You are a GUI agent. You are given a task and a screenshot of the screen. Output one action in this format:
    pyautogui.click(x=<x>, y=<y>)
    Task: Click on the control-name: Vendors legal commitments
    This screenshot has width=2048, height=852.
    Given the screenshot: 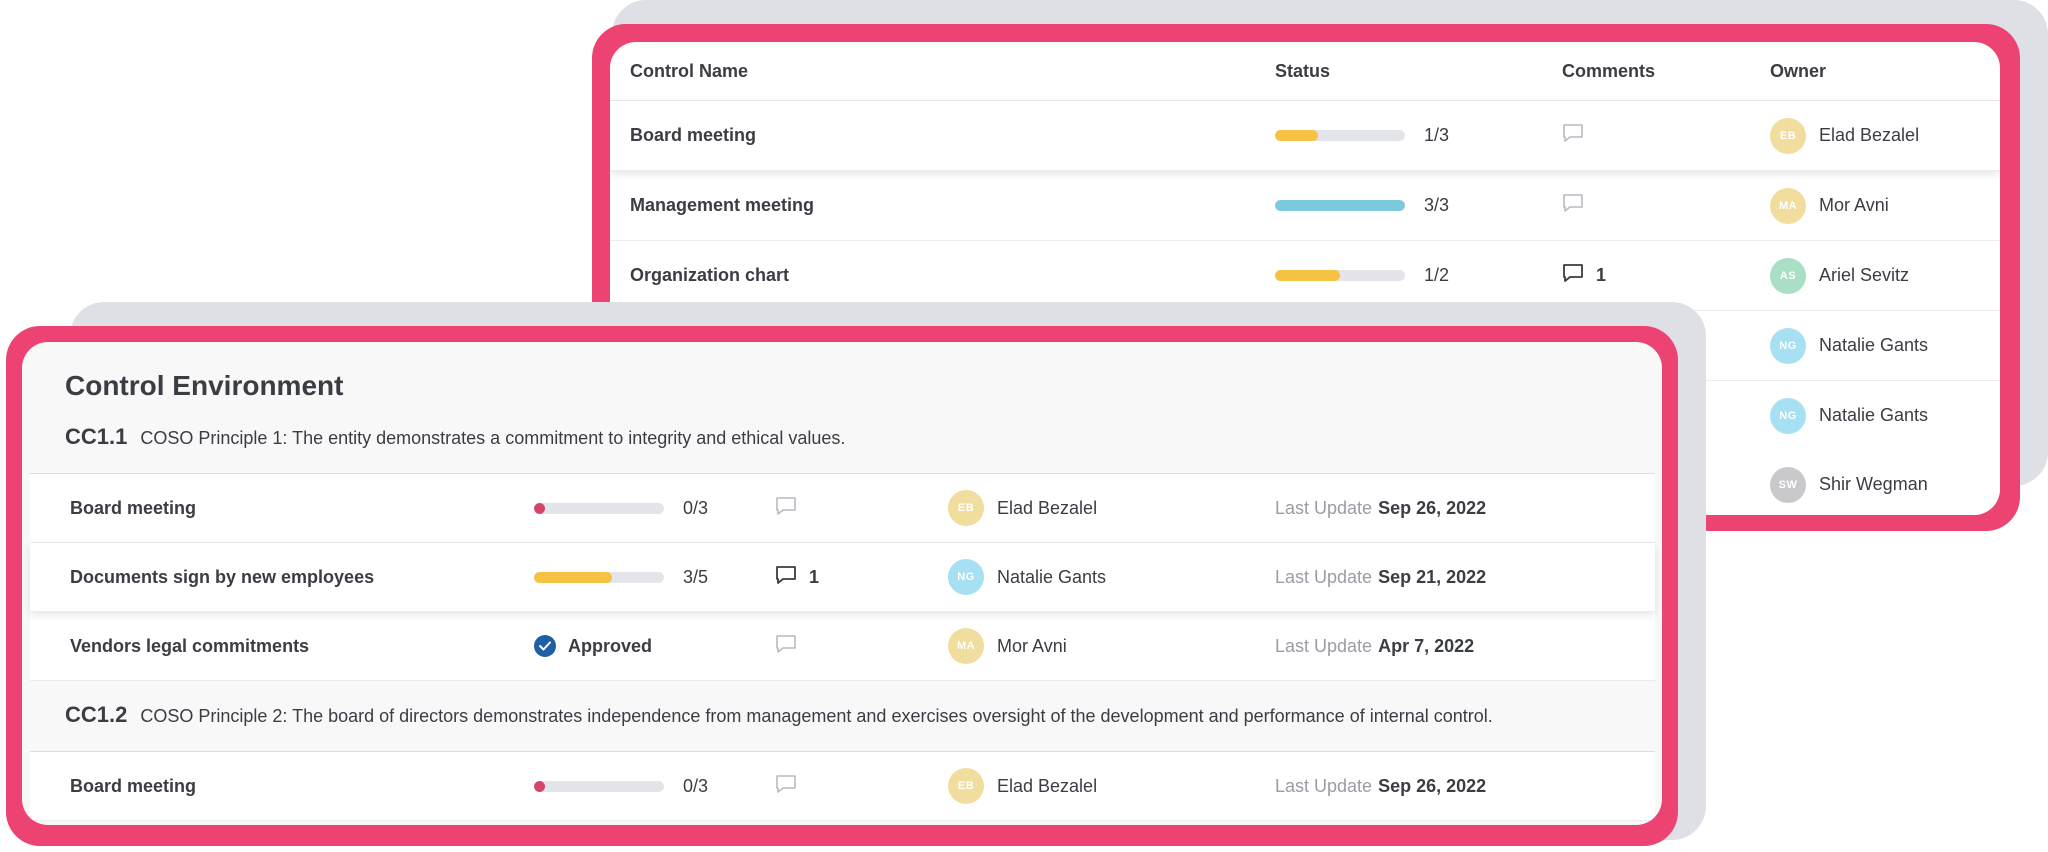 What is the action you would take?
    pyautogui.click(x=189, y=646)
    